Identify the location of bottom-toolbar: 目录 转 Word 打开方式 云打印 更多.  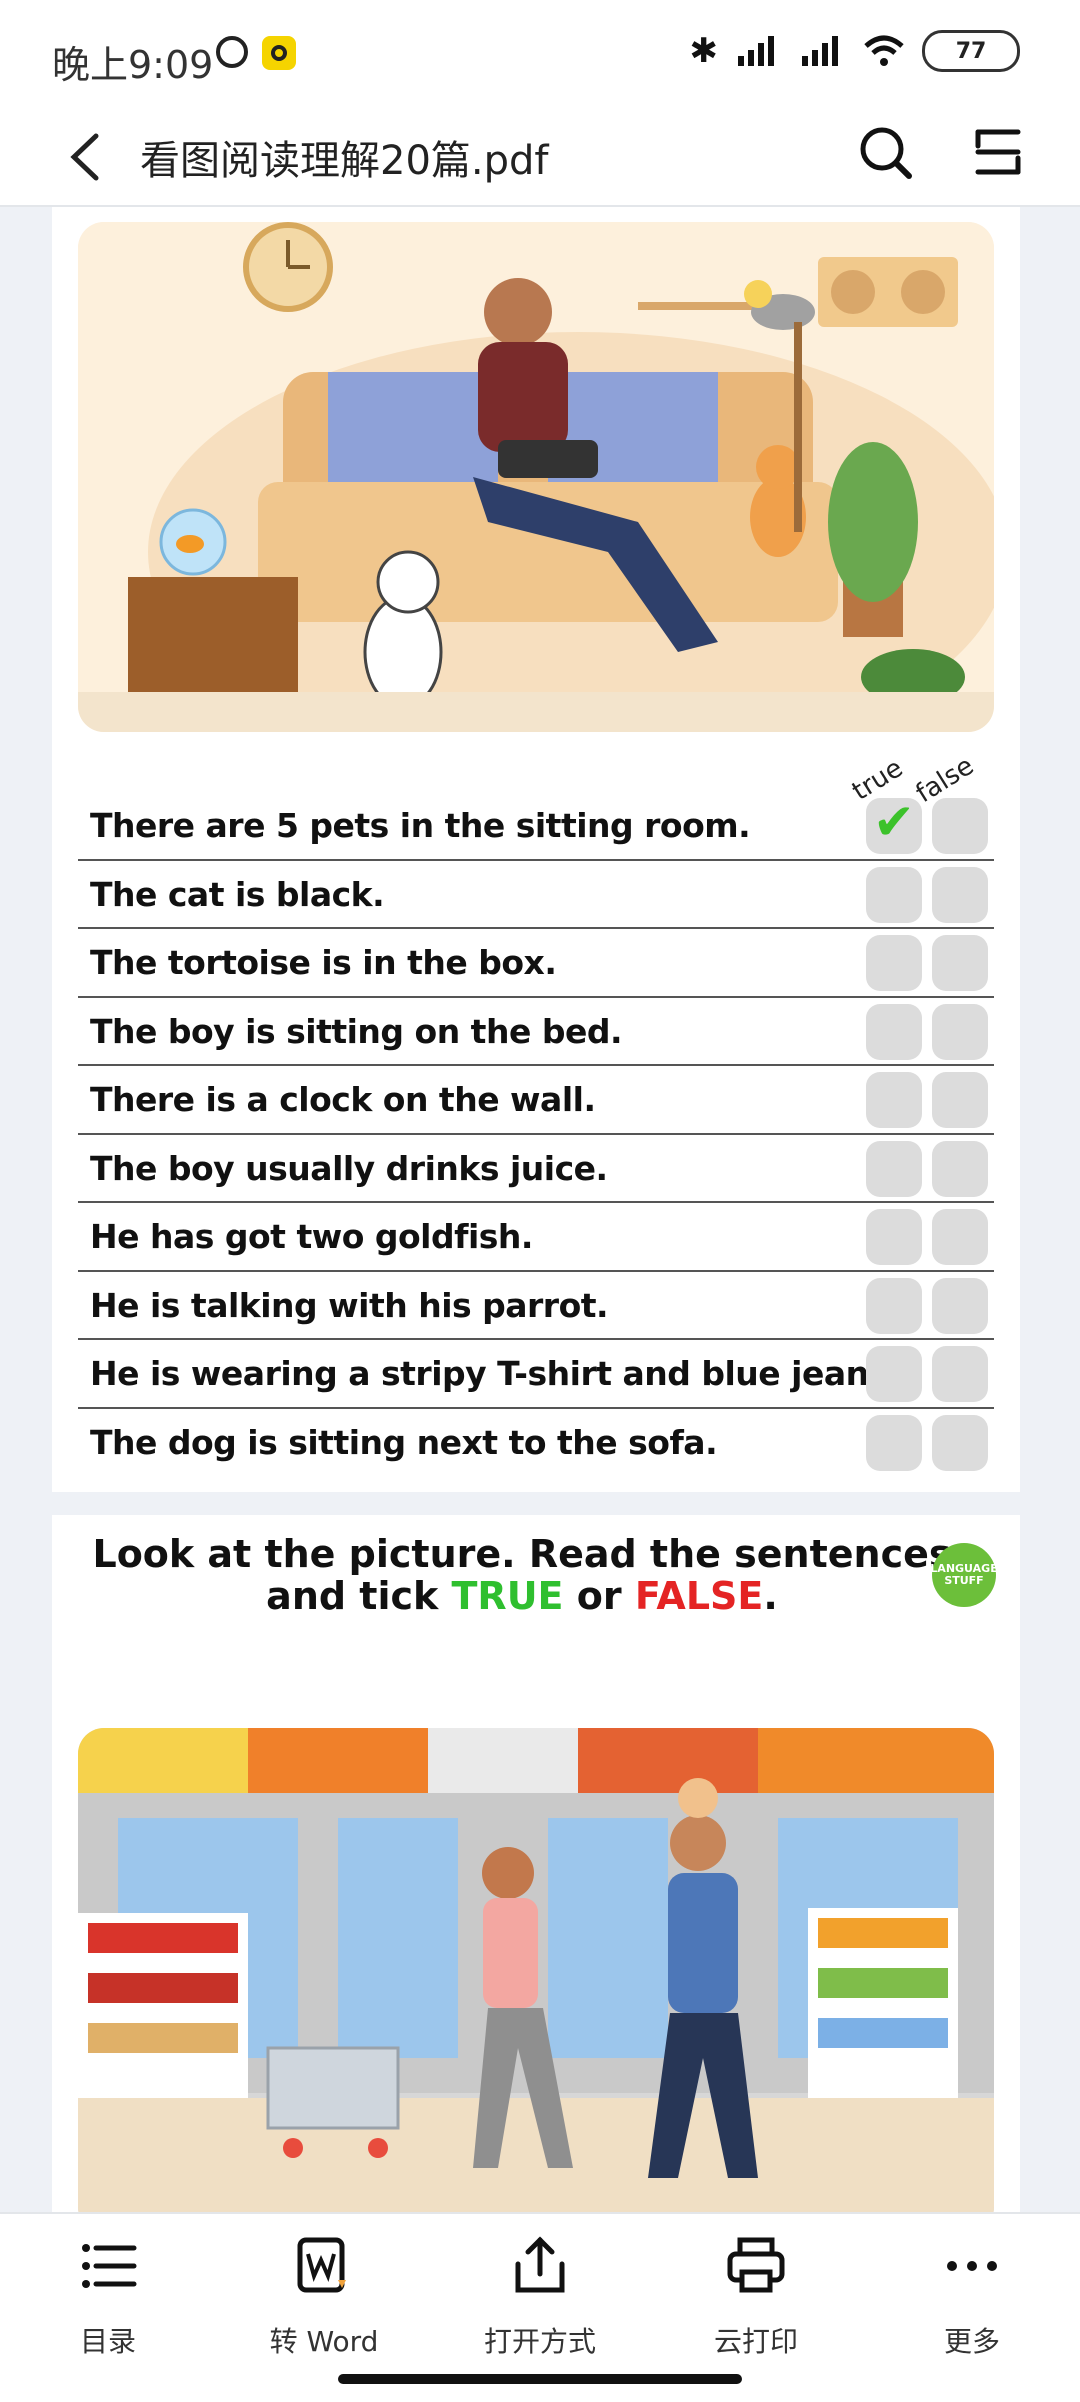
(540, 2307).